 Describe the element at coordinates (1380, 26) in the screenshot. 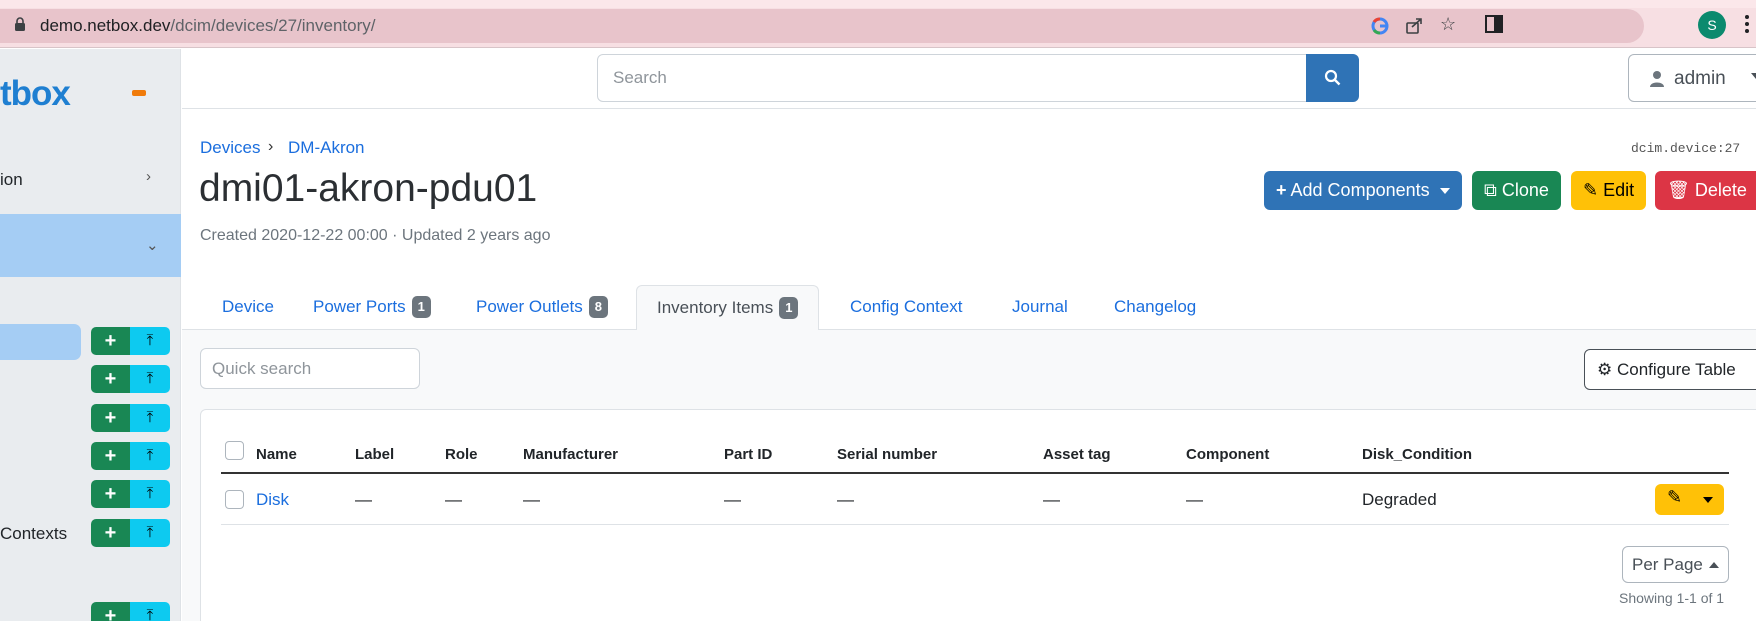

I see `google-icon` at that location.